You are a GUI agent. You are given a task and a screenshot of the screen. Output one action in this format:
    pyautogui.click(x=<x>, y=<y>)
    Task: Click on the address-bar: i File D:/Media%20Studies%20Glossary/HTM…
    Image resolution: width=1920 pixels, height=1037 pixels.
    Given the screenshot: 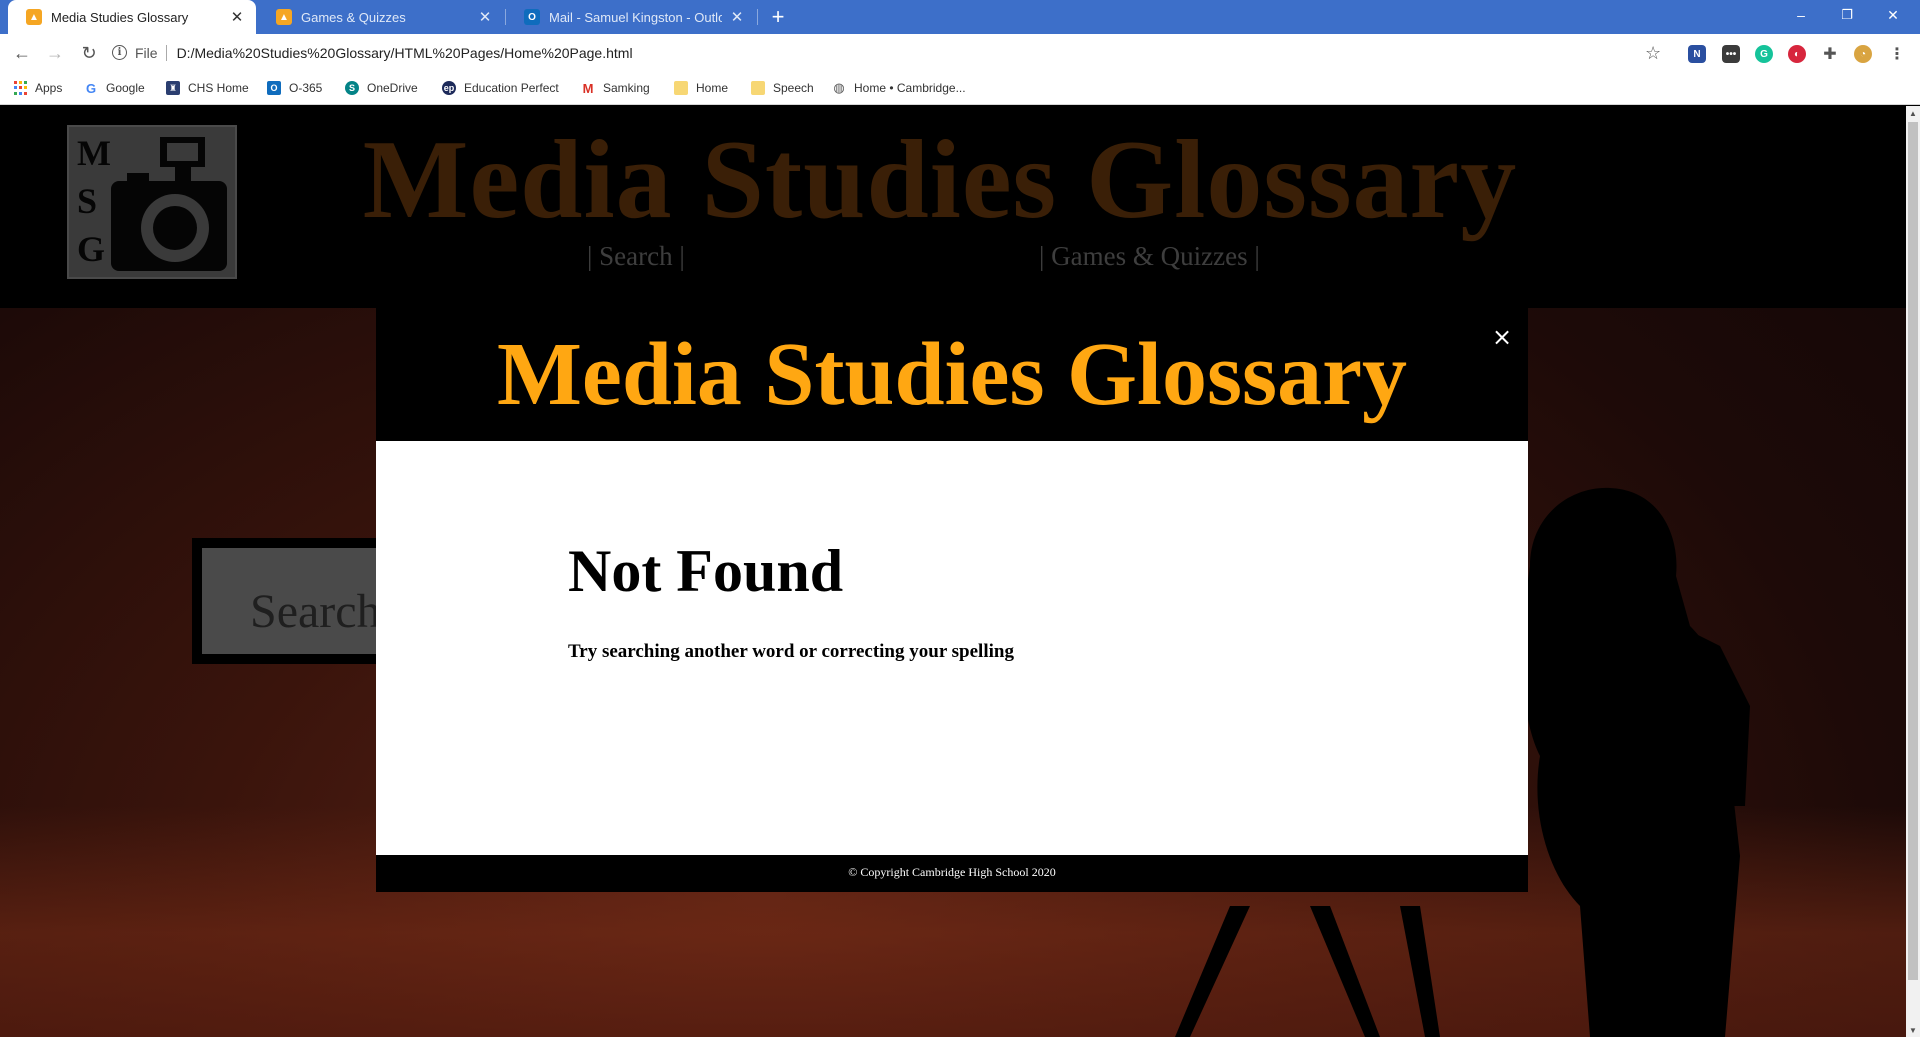 What is the action you would take?
    pyautogui.click(x=884, y=52)
    